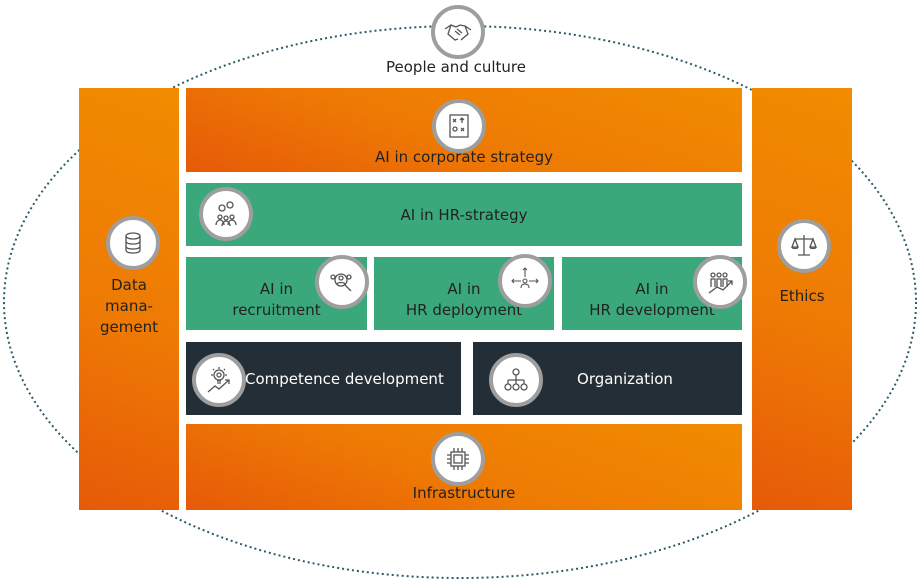  I want to click on label-line: Data, so click(129, 285).